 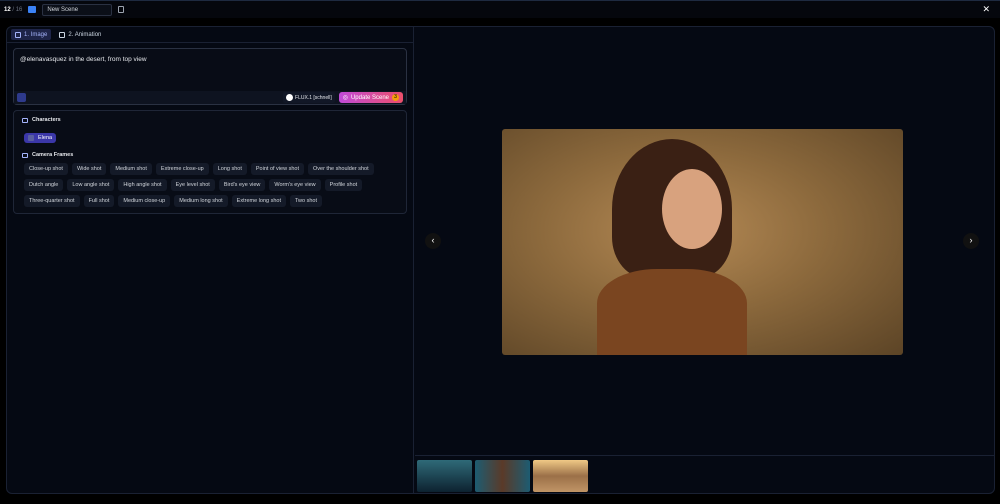 I want to click on film-icon, so click(x=62, y=34).